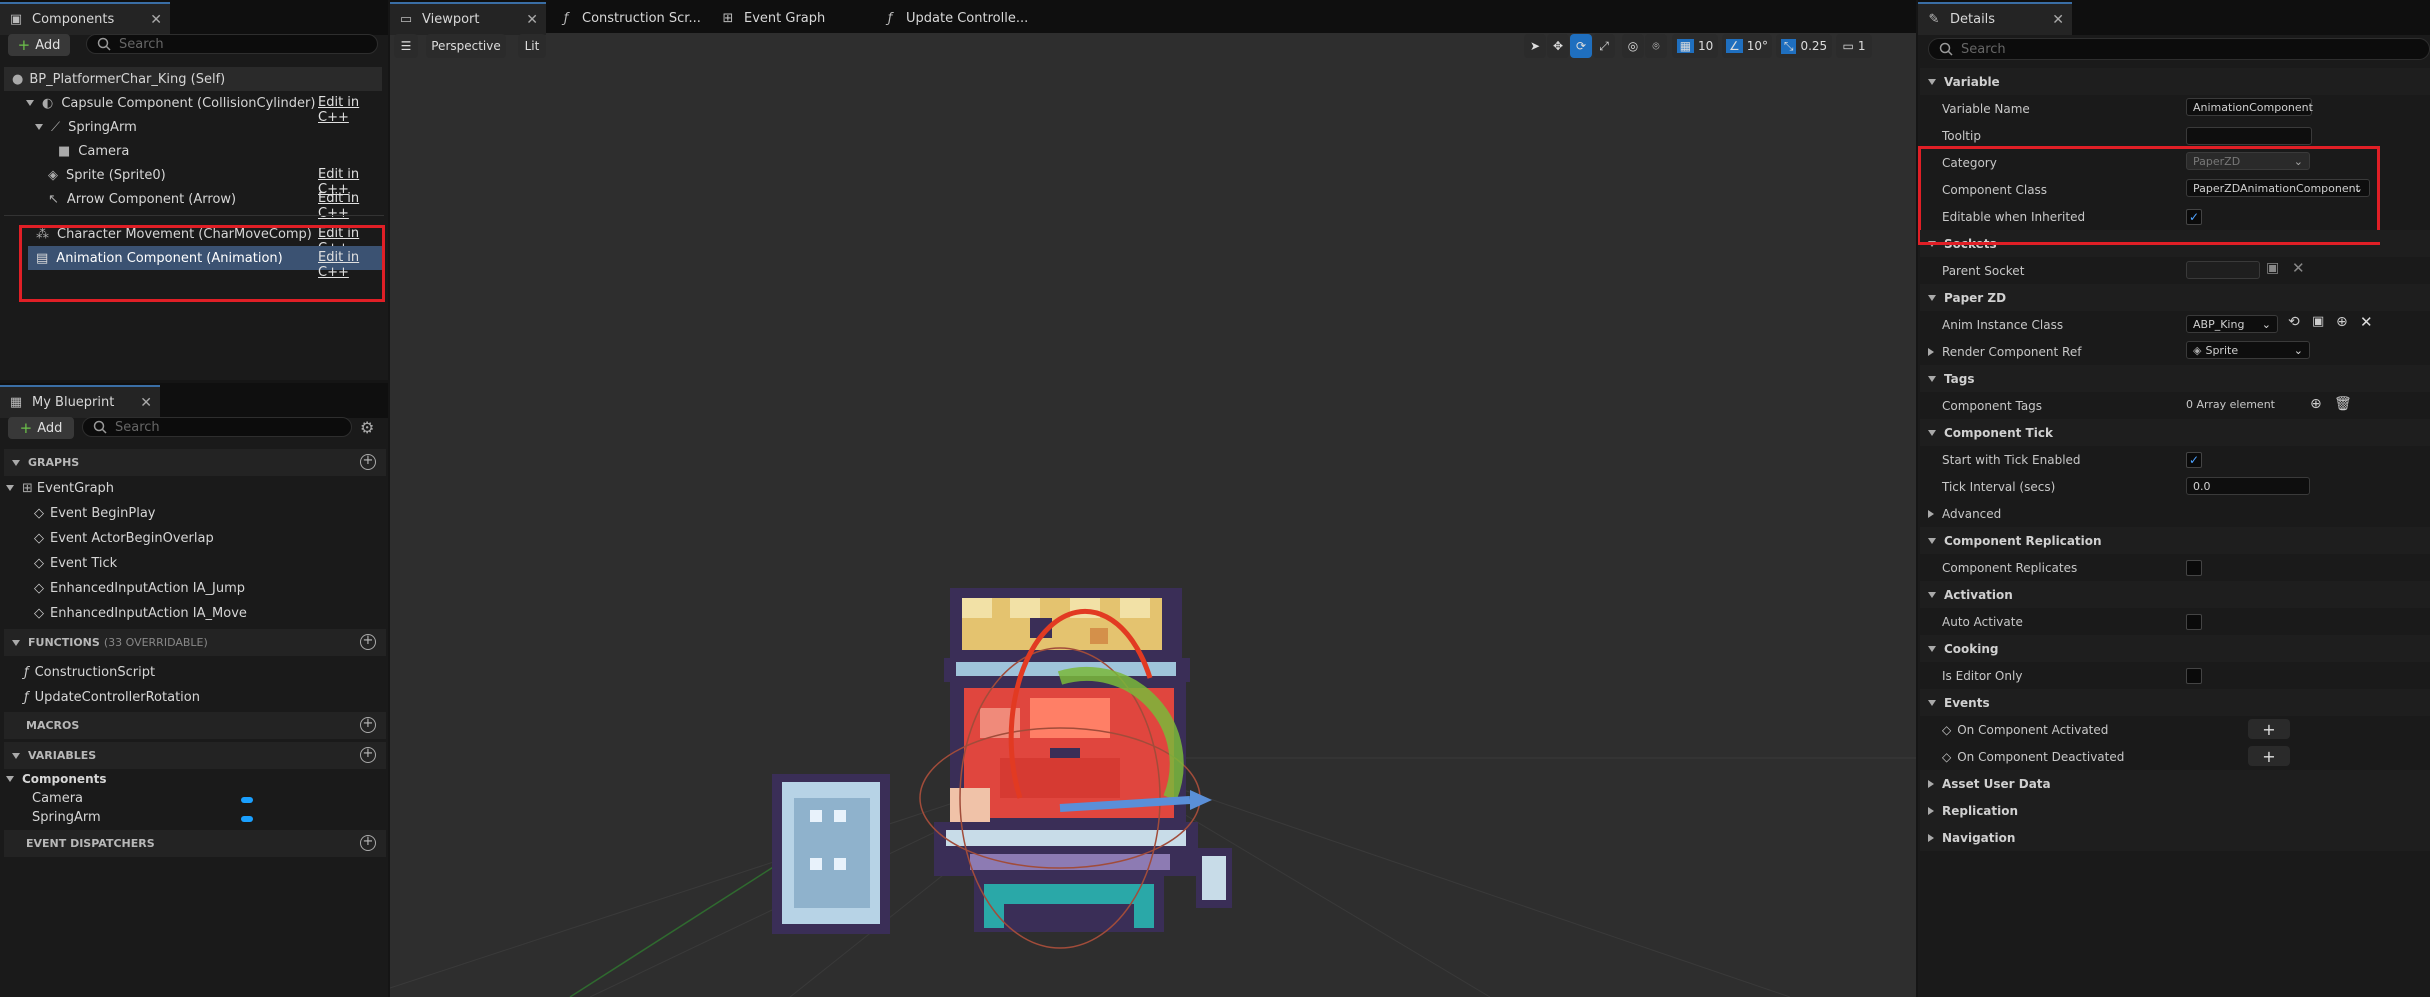 The width and height of the screenshot is (2430, 997). I want to click on grid-snap-button: ▦ 10, so click(1695, 46).